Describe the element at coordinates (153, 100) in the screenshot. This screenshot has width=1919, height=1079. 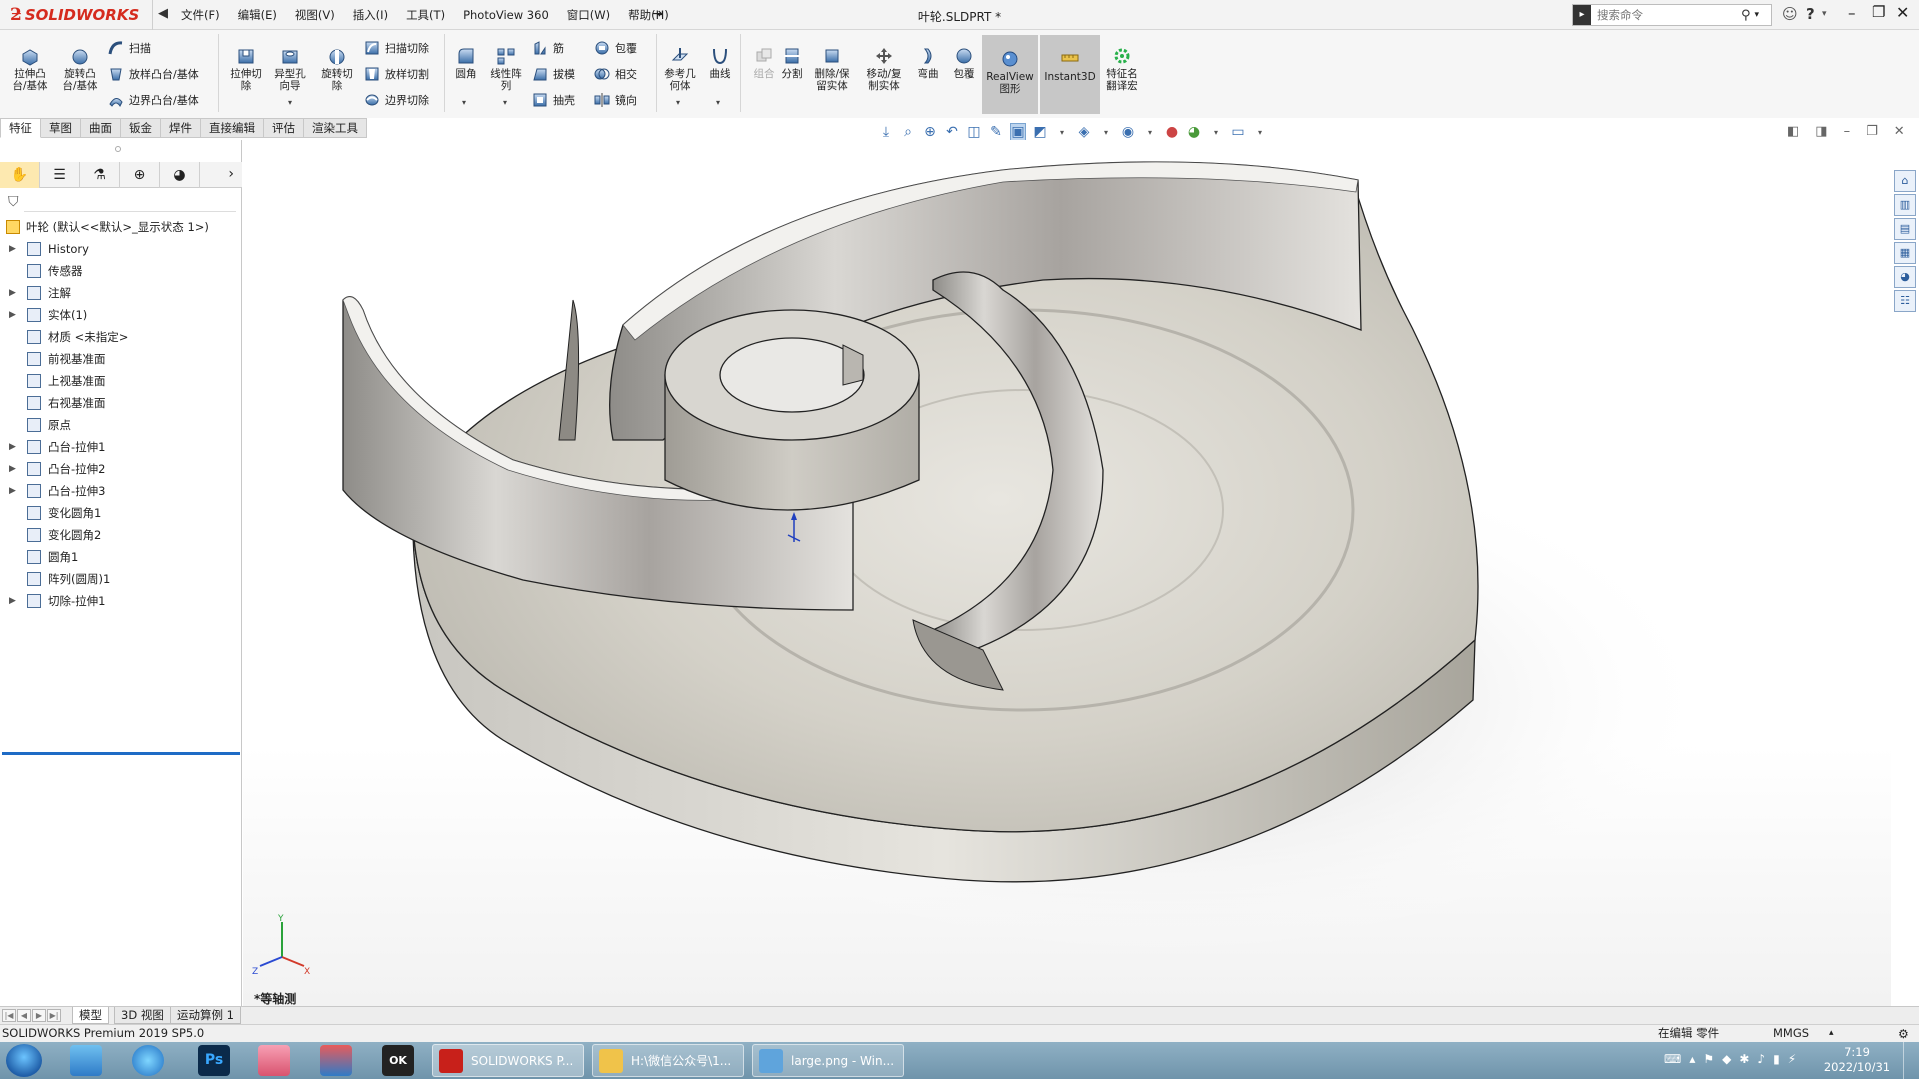
I see `boundary-boss-button: 边界凸台/基体` at that location.